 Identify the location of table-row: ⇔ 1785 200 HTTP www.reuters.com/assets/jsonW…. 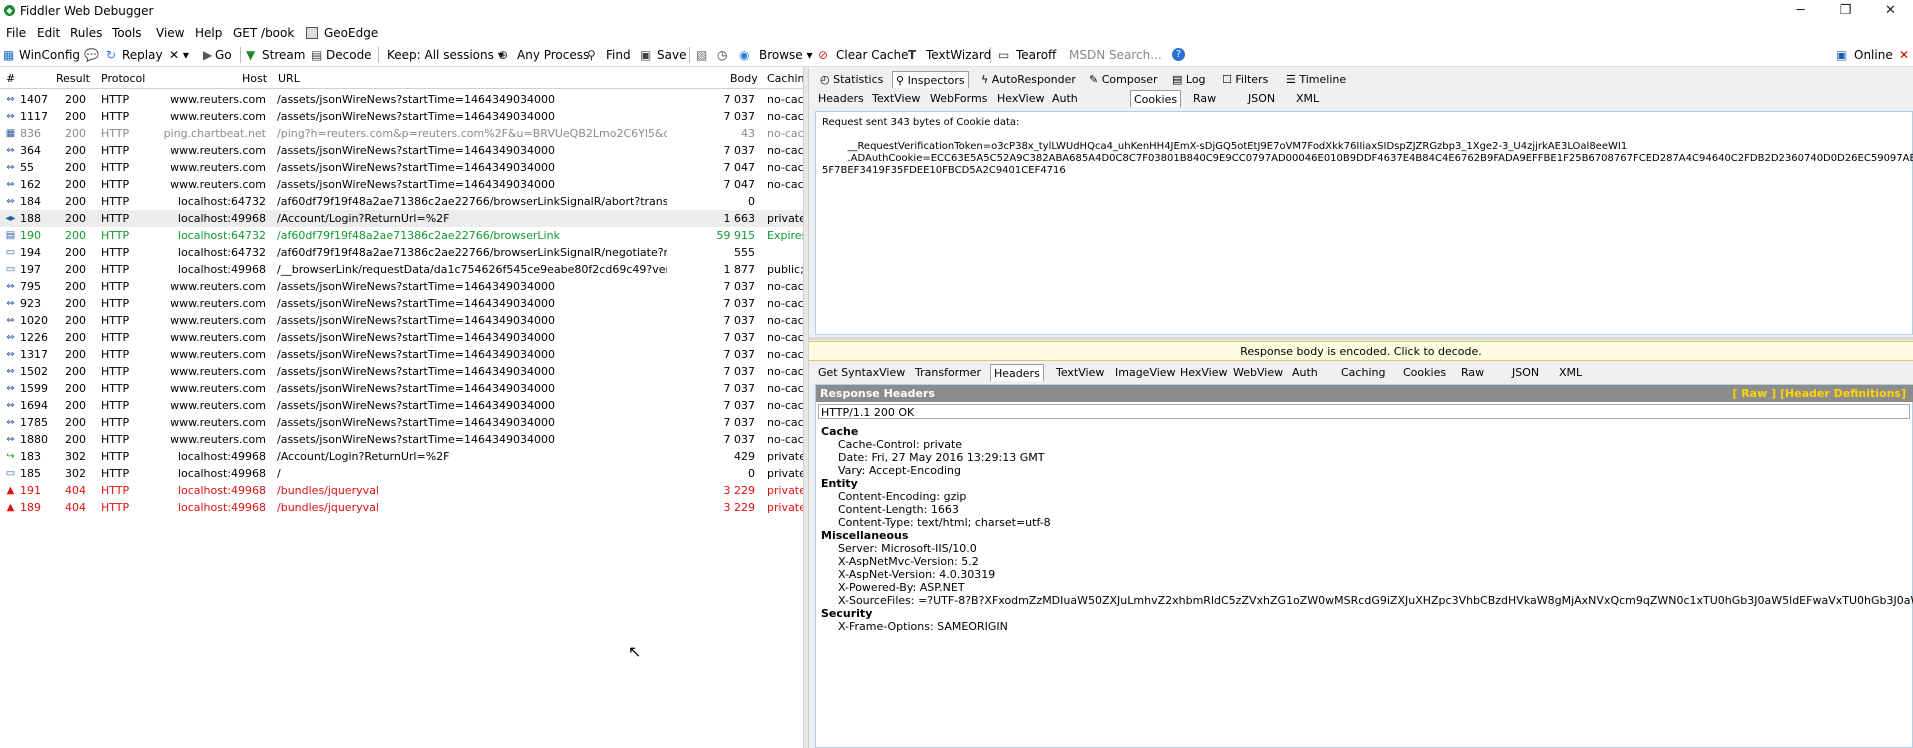
(401, 422).